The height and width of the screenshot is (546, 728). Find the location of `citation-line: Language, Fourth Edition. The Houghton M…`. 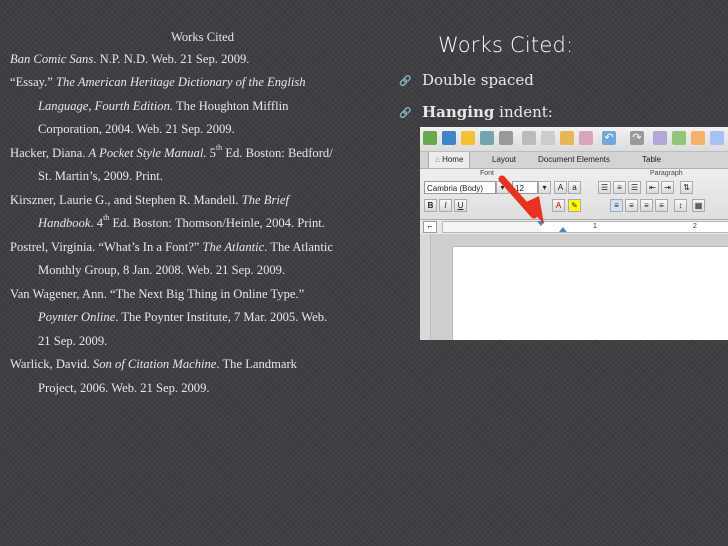

citation-line: Language, Fourth Edition. The Houghton M… is located at coordinates (202, 109).